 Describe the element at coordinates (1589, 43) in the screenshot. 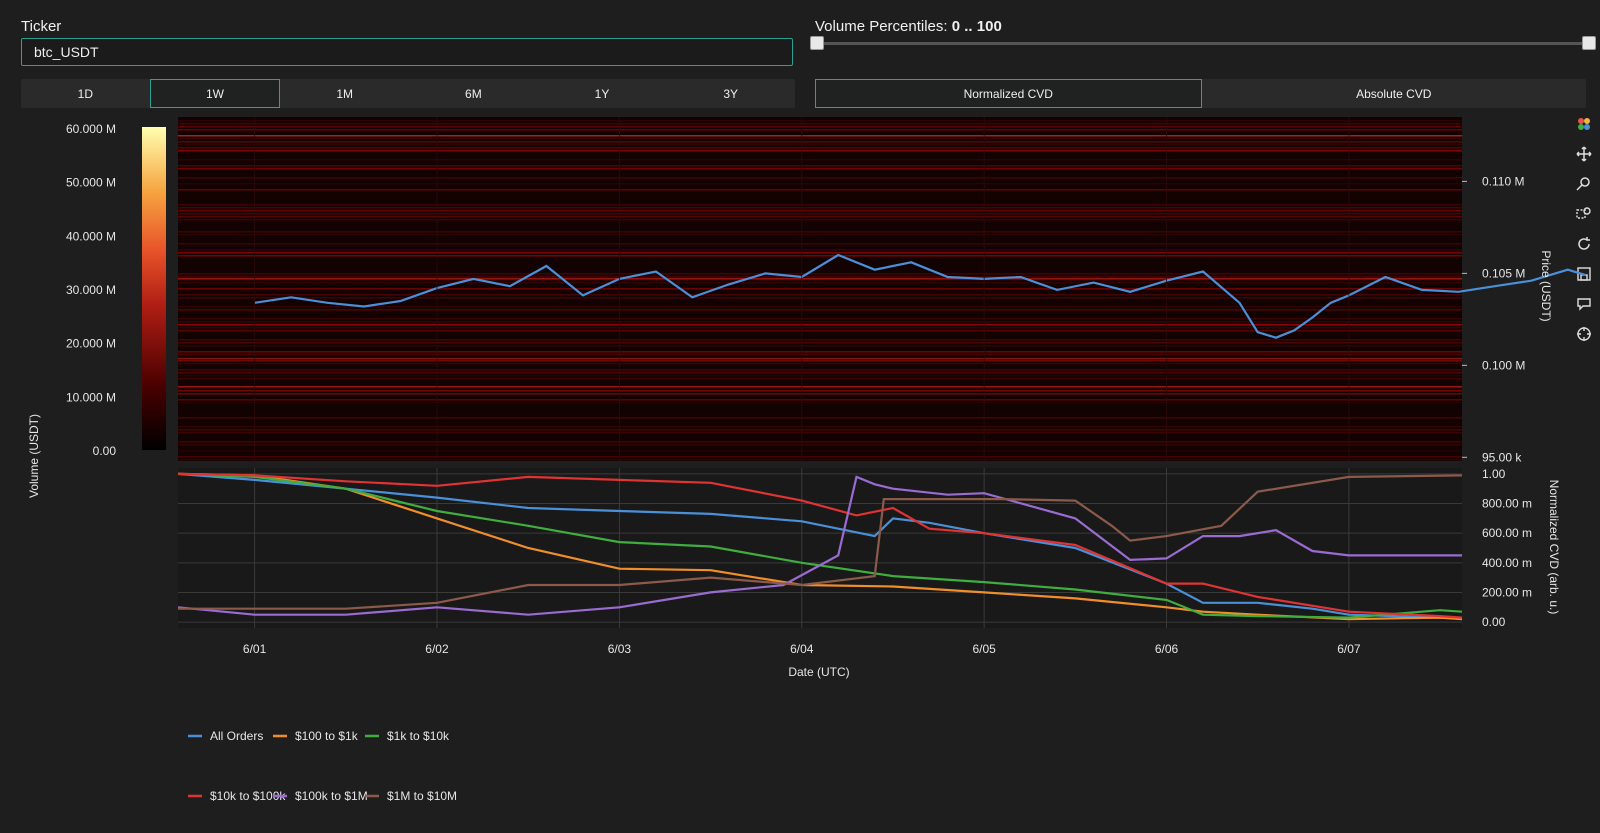

I see `slider-handle-max` at that location.